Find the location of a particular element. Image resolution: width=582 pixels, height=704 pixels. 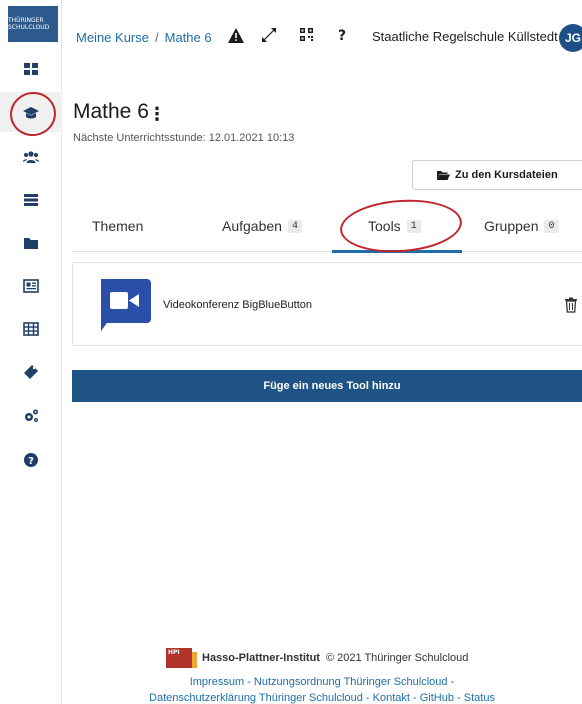

sidebar: THÜRINGER SCHULCLOUD ? is located at coordinates (31, 352).